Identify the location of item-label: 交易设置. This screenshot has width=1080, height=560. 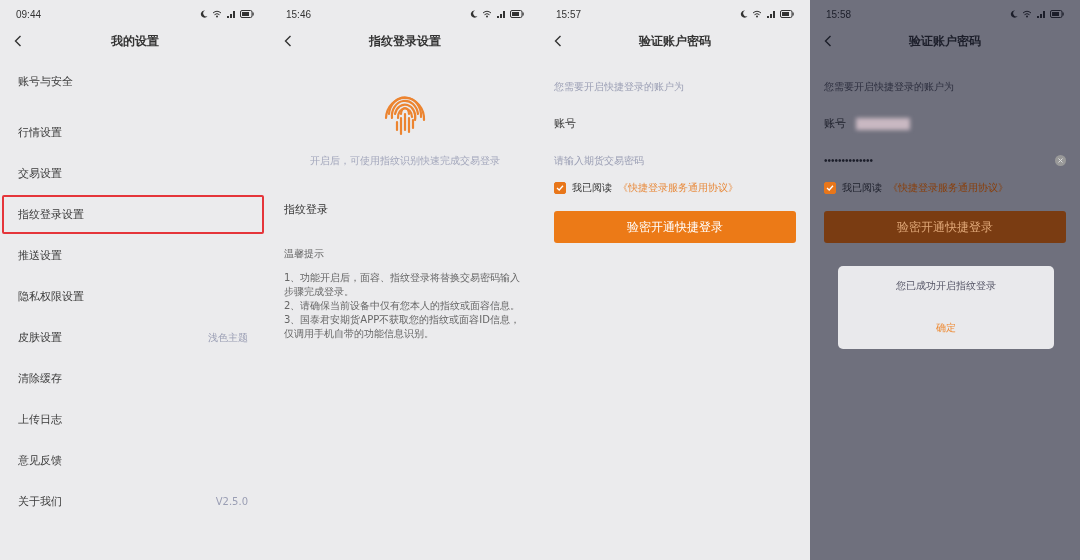
(40, 173).